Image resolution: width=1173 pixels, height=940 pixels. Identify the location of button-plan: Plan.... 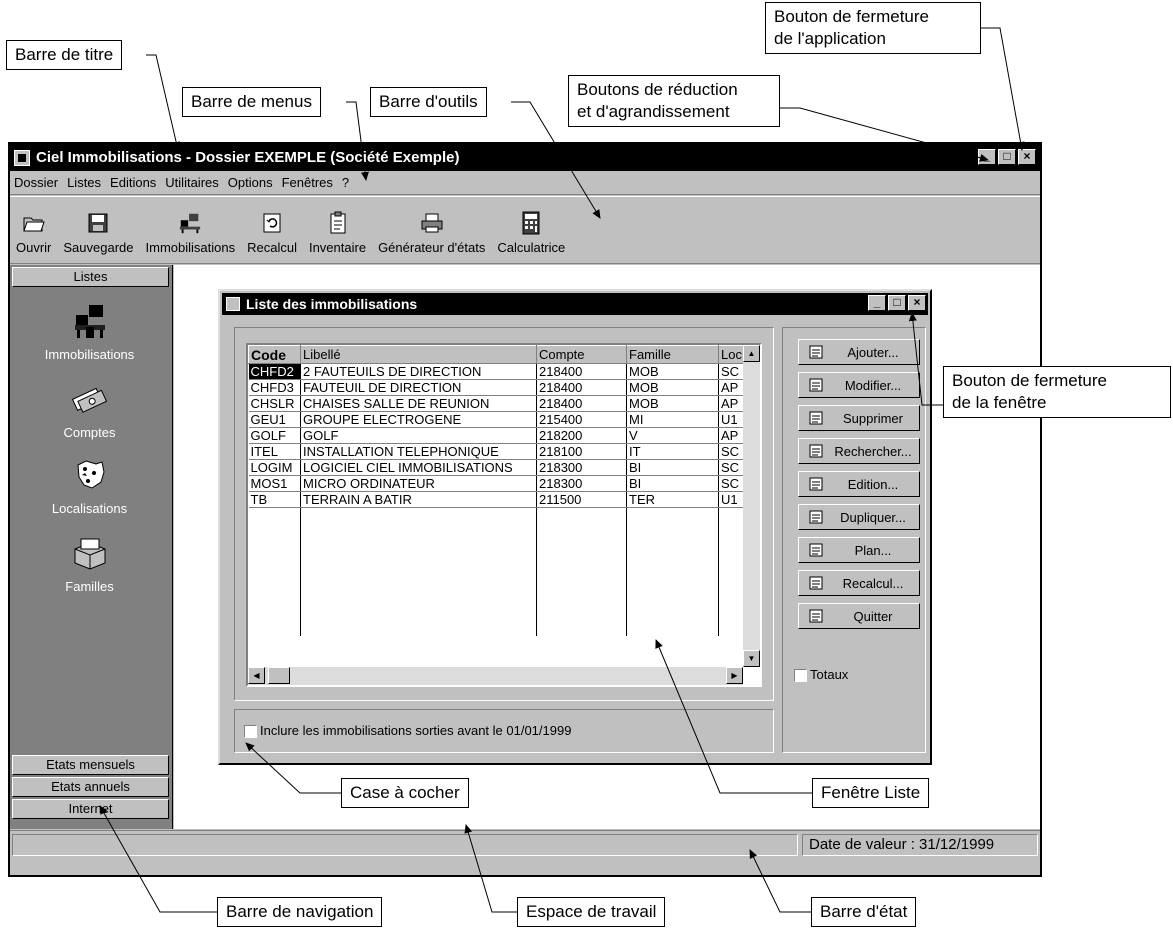
(859, 550).